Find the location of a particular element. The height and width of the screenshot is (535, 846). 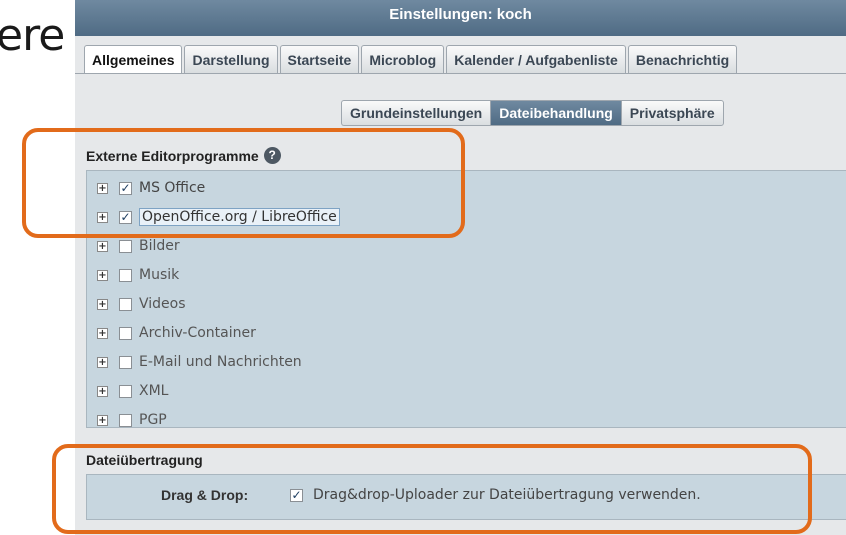

tree-label: XML is located at coordinates (154, 391).